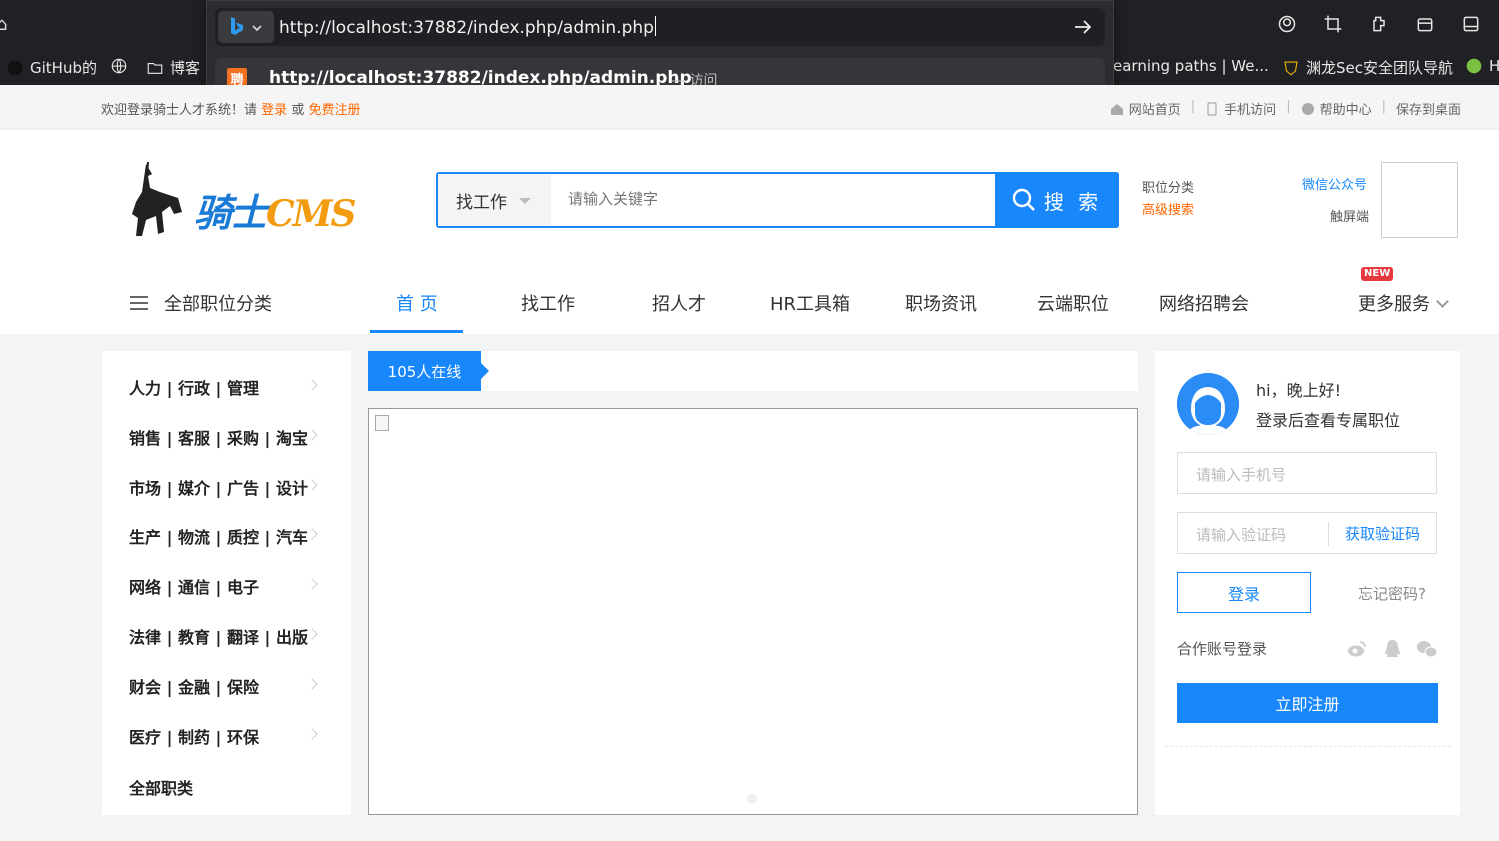 Image resolution: width=1499 pixels, height=841 pixels. I want to click on search-button-label: 搜 索, so click(1073, 201).